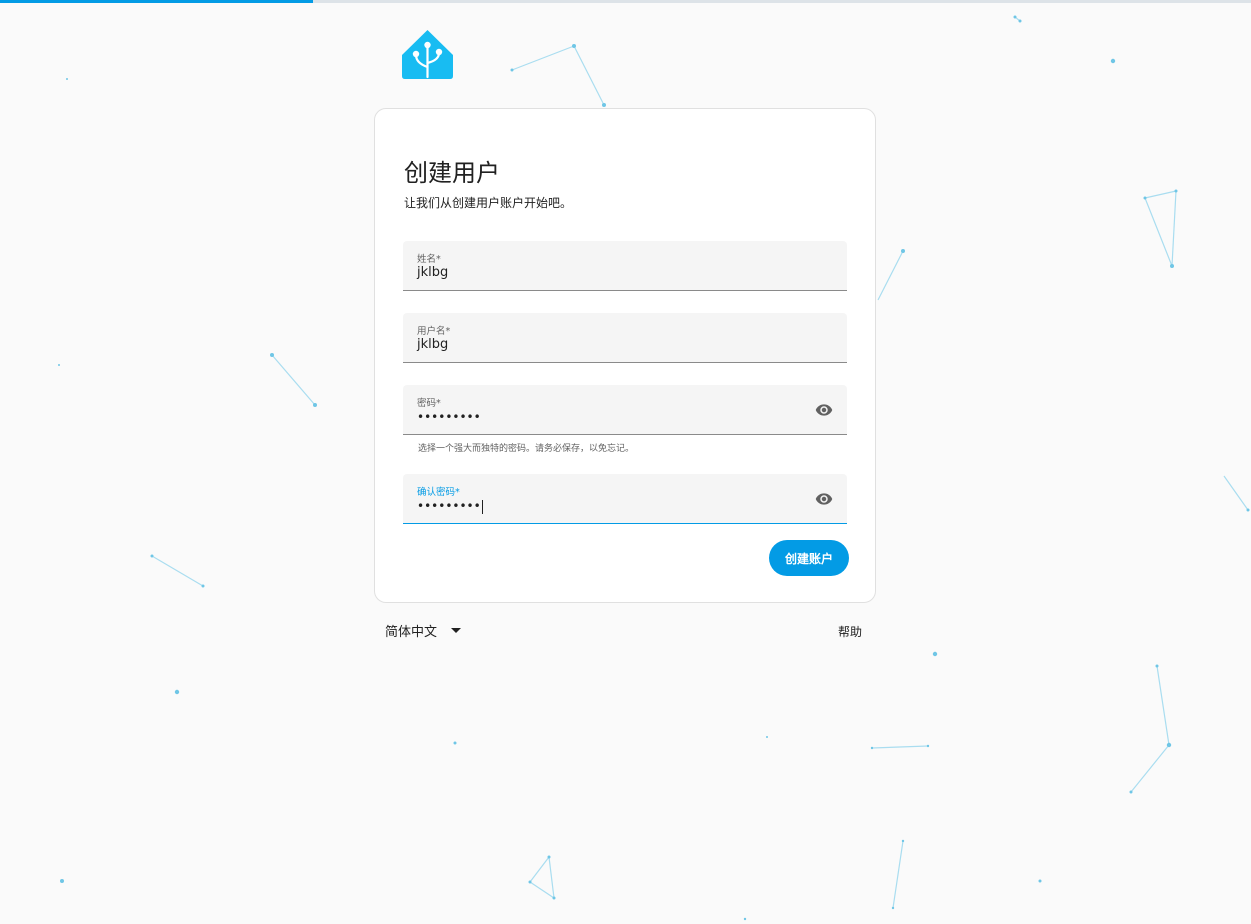 The image size is (1251, 924). I want to click on username-field: 用户名* jklbg, so click(625, 338).